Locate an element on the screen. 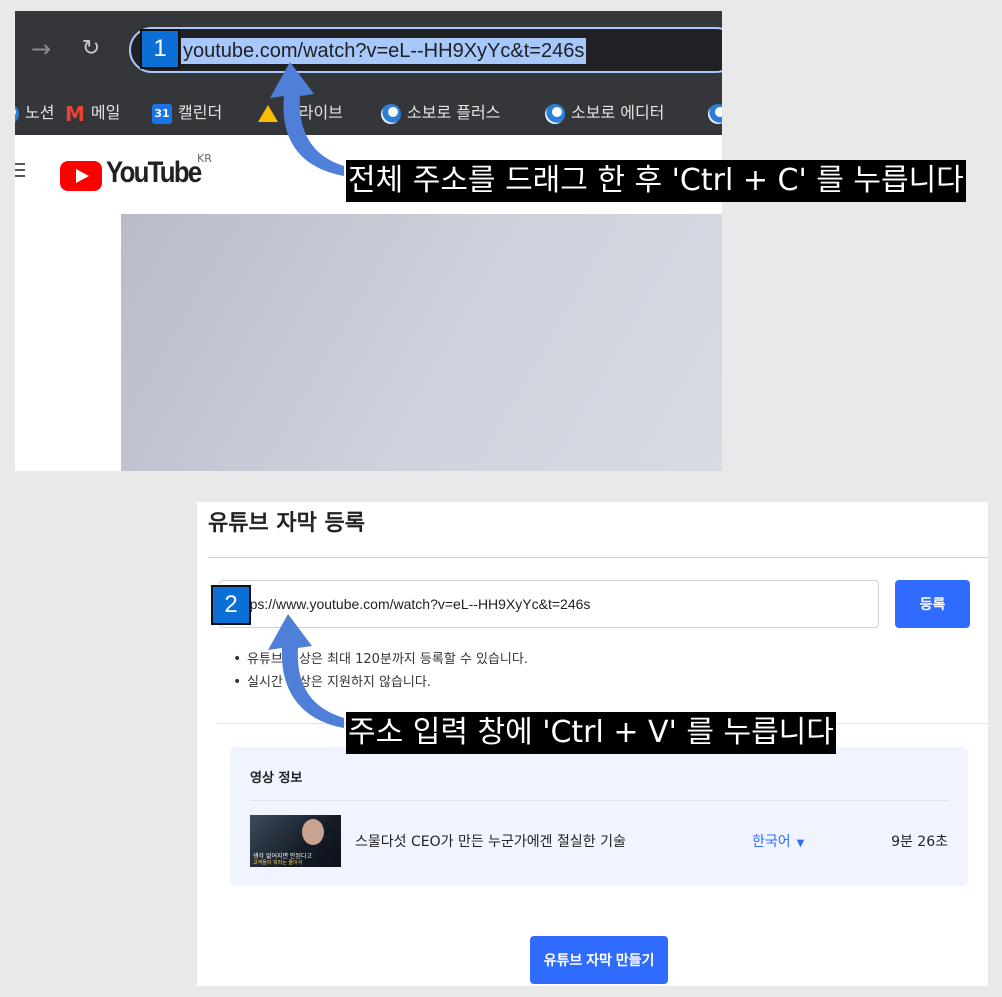 This screenshot has width=1002, height=997. bookmark-overflow is located at coordinates (715, 113).